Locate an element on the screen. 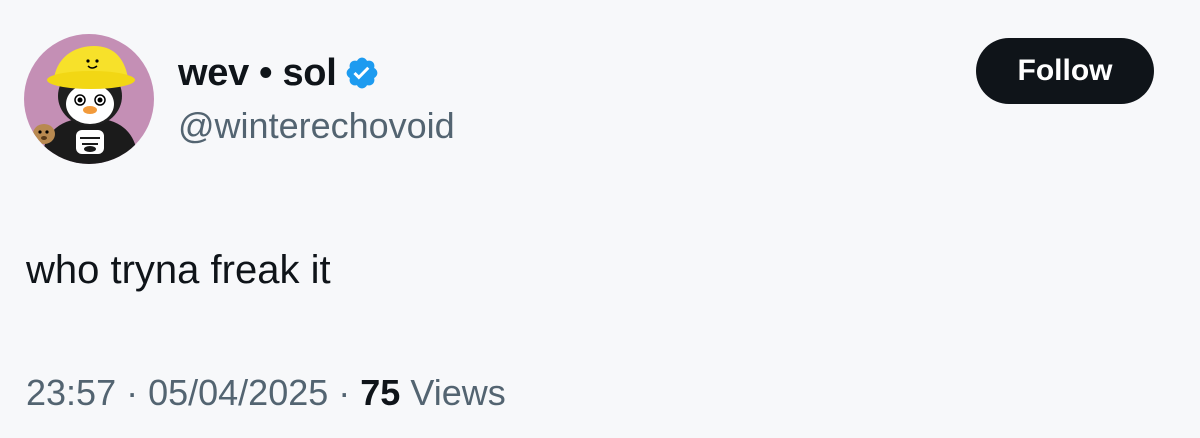  avatar is located at coordinates (89, 99).